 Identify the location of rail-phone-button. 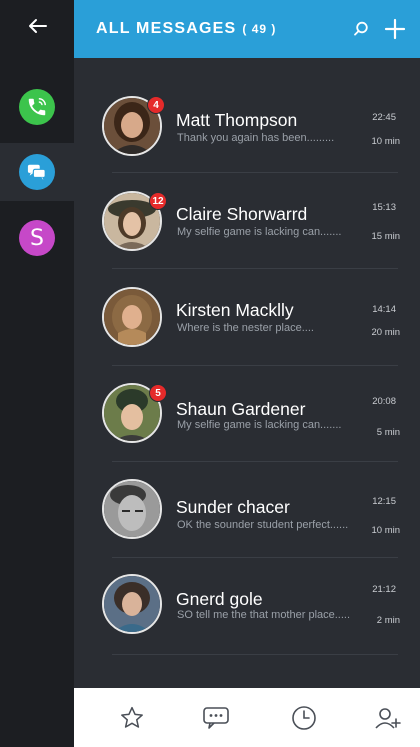
(37, 107).